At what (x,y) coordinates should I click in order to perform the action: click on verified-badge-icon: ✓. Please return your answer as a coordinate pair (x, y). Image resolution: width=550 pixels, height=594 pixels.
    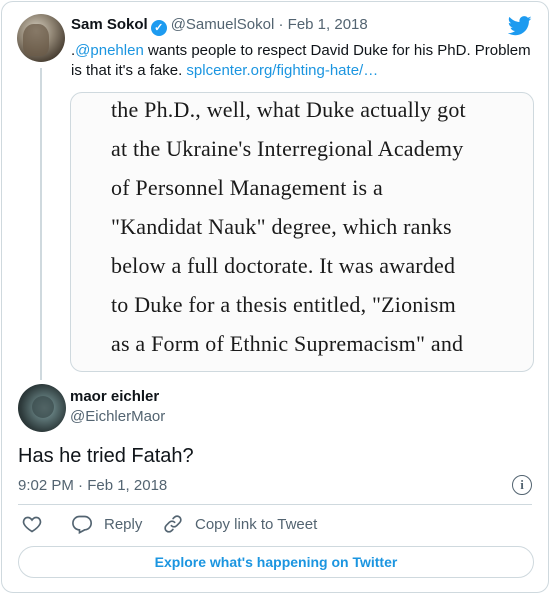
    Looking at the image, I should click on (158, 28).